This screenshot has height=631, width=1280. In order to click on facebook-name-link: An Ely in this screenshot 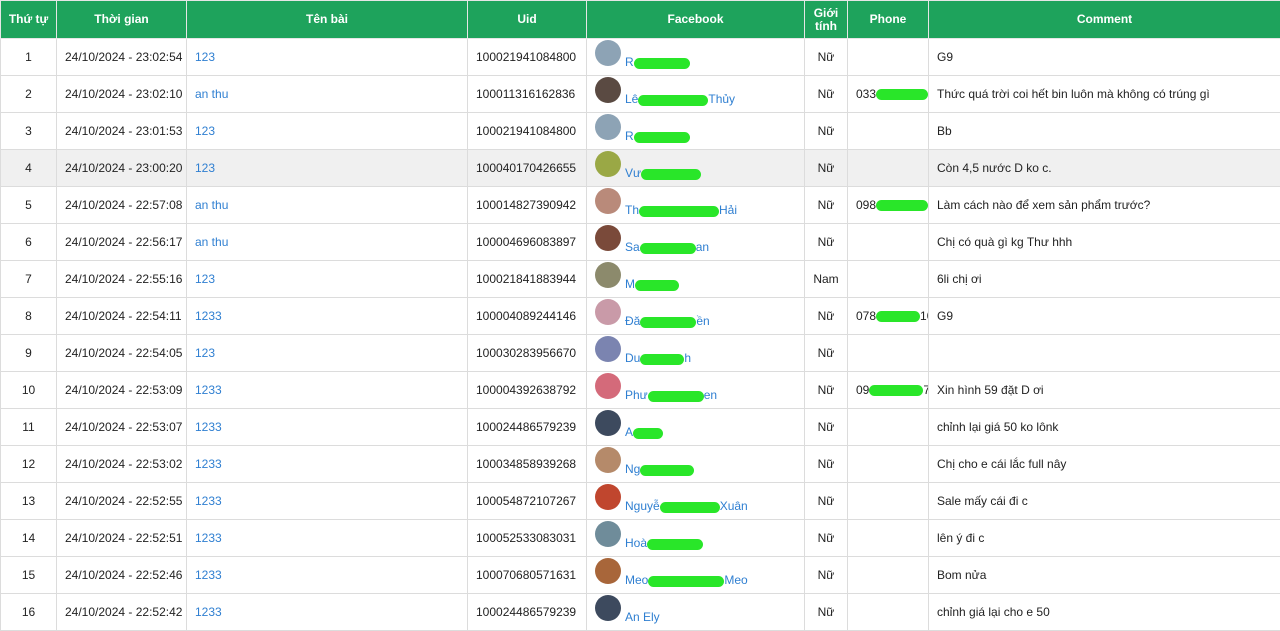, I will do `click(642, 617)`.